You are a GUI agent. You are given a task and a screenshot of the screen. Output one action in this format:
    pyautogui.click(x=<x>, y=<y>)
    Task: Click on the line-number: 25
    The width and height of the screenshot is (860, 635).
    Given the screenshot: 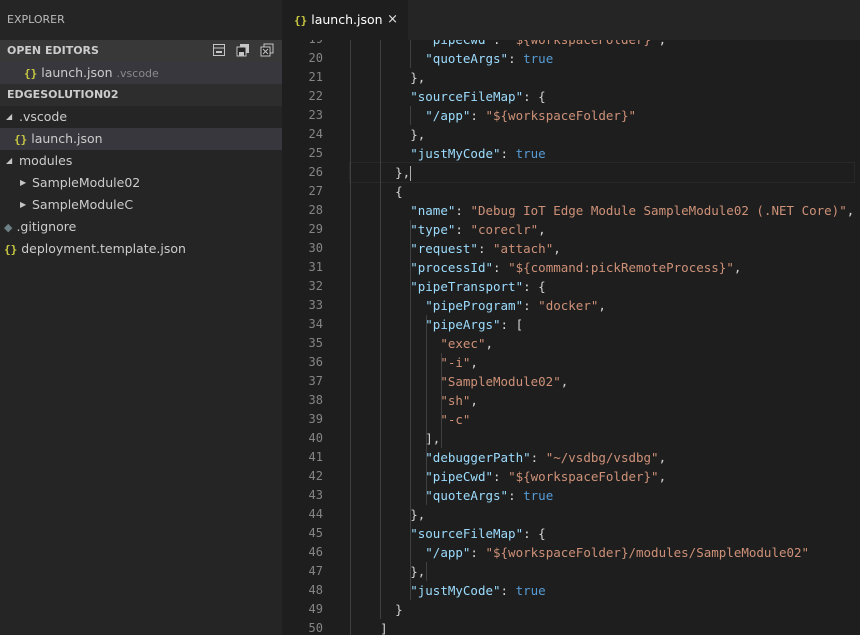 What is the action you would take?
    pyautogui.click(x=315, y=153)
    